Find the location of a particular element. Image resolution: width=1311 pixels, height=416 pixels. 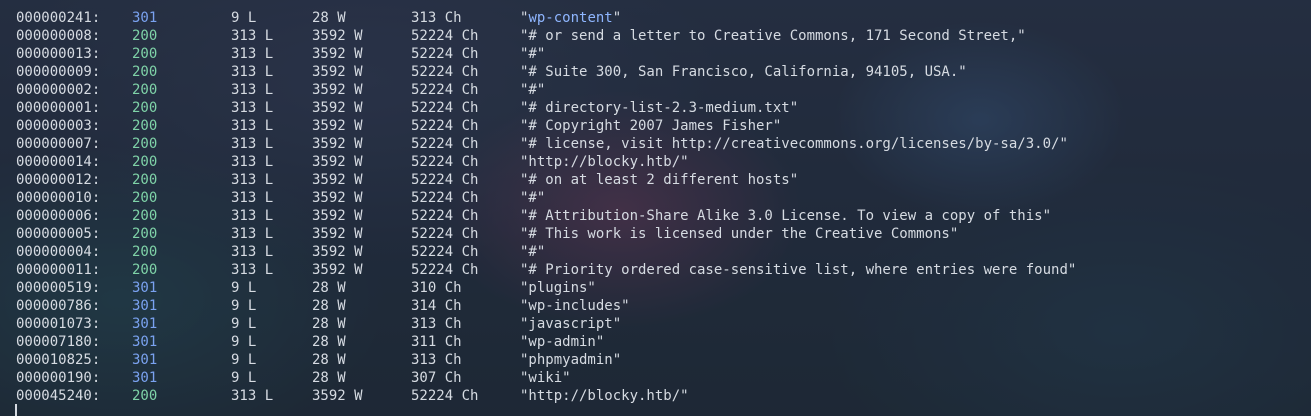

request-id: 000000003: is located at coordinates (58, 126).